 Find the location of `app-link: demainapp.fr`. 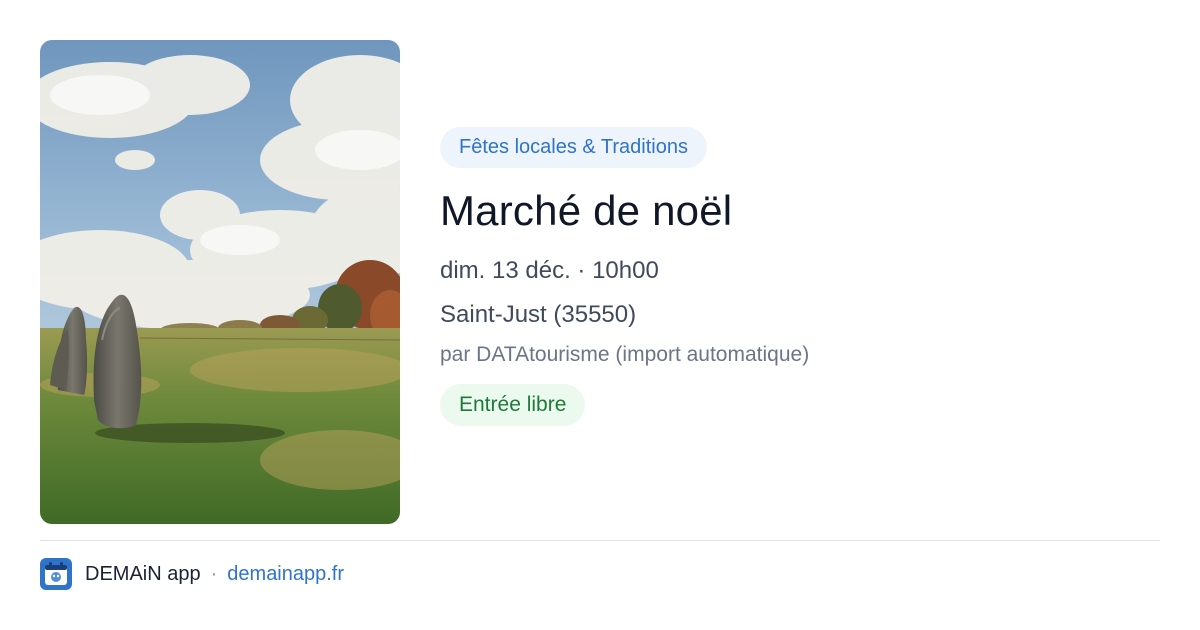

app-link: demainapp.fr is located at coordinates (285, 574).